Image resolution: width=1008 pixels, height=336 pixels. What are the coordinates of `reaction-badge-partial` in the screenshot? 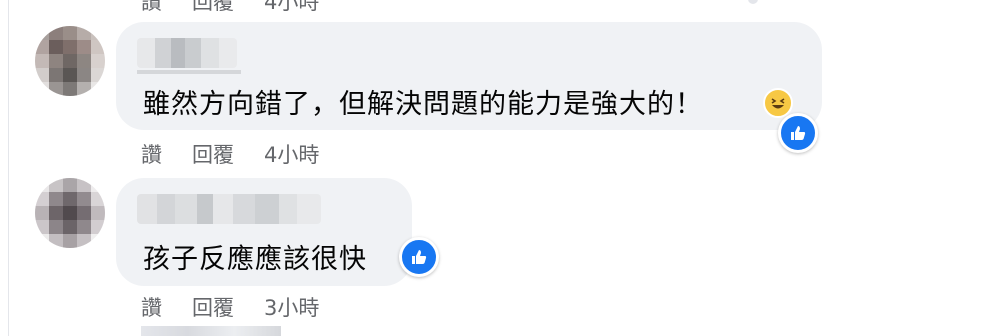 It's located at (753, 2).